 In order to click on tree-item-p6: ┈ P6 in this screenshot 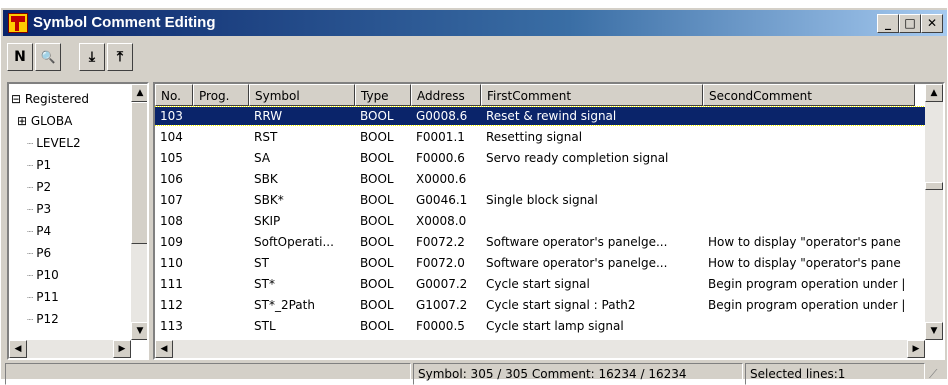, I will do `click(34, 253)`.